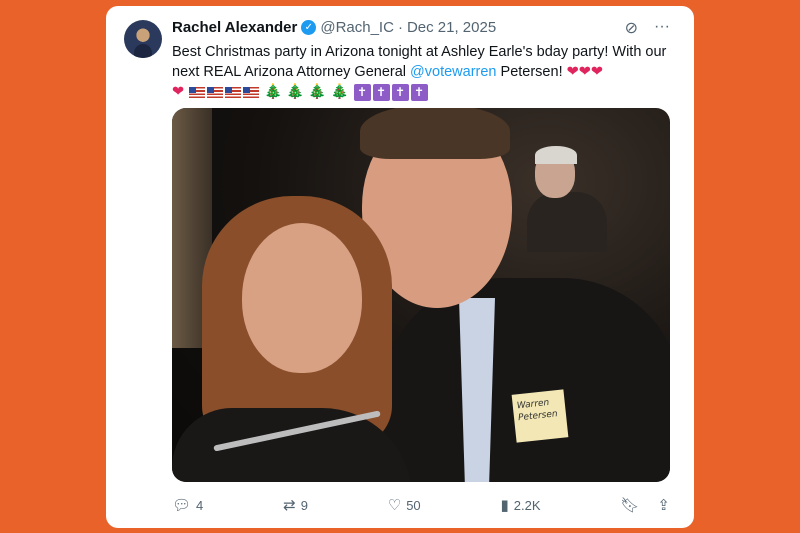  Describe the element at coordinates (357, 27) in the screenshot. I see `author-handle: @Rach_IC` at that location.